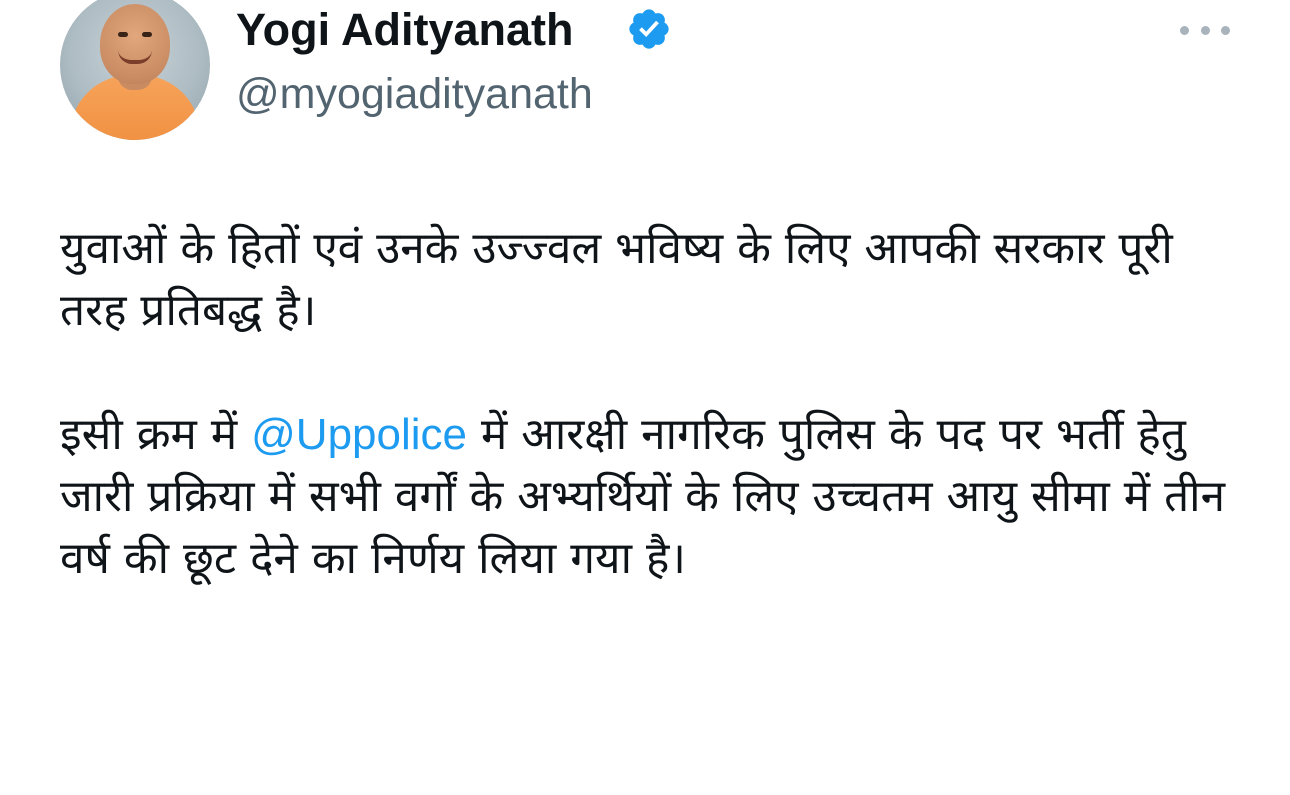 Image resolution: width=1290 pixels, height=795 pixels. What do you see at coordinates (135, 44) in the screenshot?
I see `avatar-face` at bounding box center [135, 44].